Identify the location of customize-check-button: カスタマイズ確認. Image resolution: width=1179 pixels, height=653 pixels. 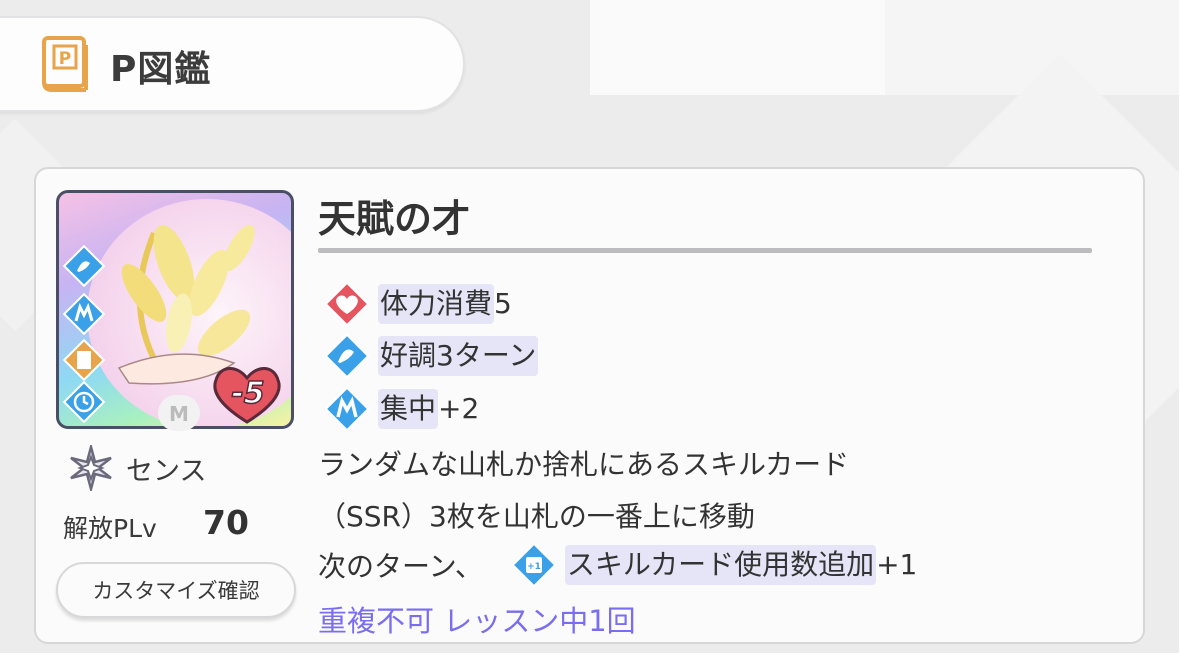
(176, 590).